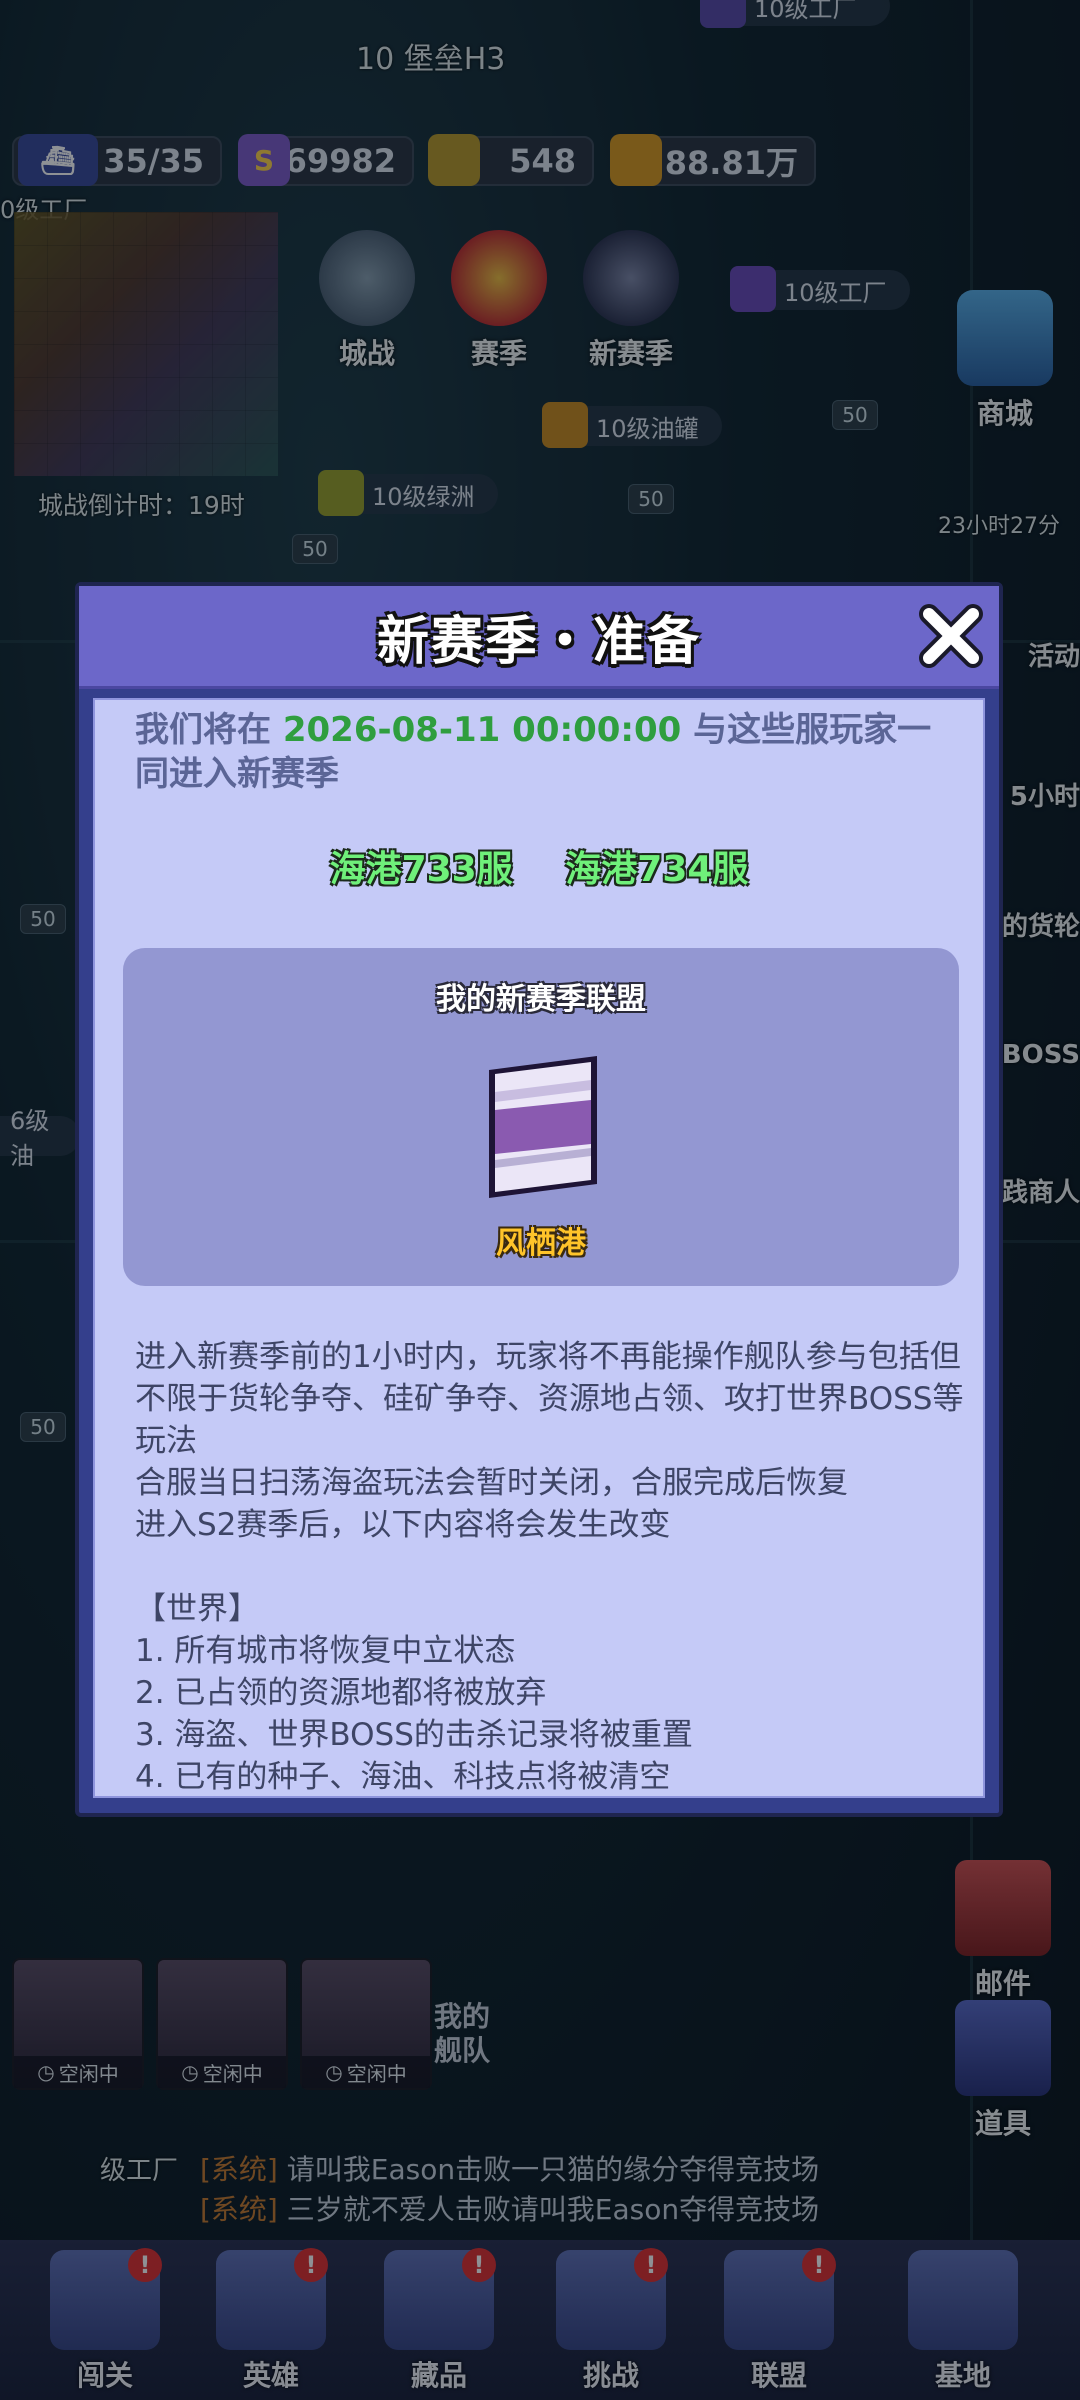 This screenshot has height=2400, width=1080. I want to click on alliance-flag-icon, so click(543, 1127).